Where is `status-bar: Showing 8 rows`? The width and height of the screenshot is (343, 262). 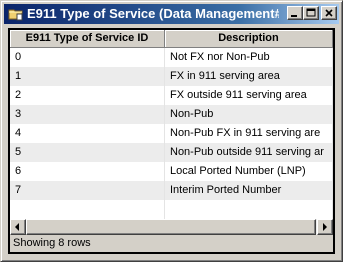
status-bar: Showing 8 rows is located at coordinates (171, 243).